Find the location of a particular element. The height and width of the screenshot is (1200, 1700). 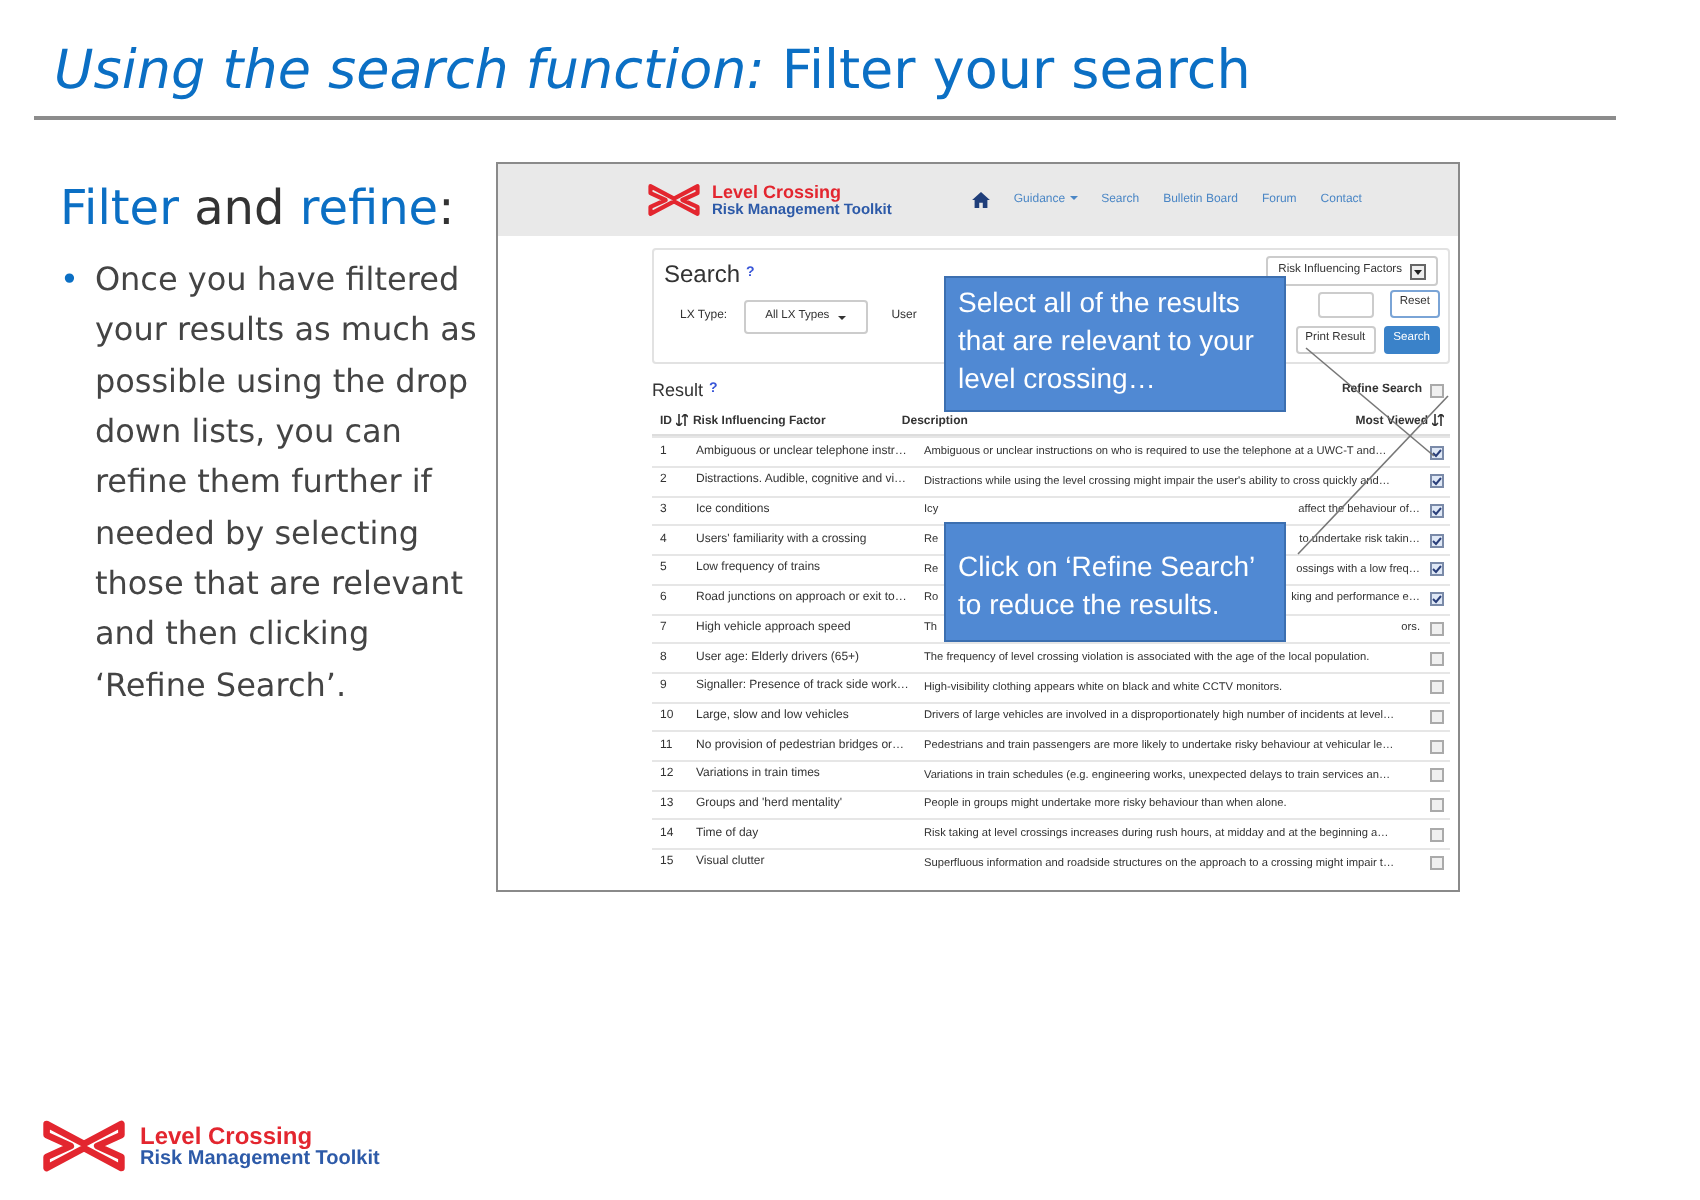

callout-box: Click on ‘Refine Search’ to reduce the results. is located at coordinates (1115, 582).